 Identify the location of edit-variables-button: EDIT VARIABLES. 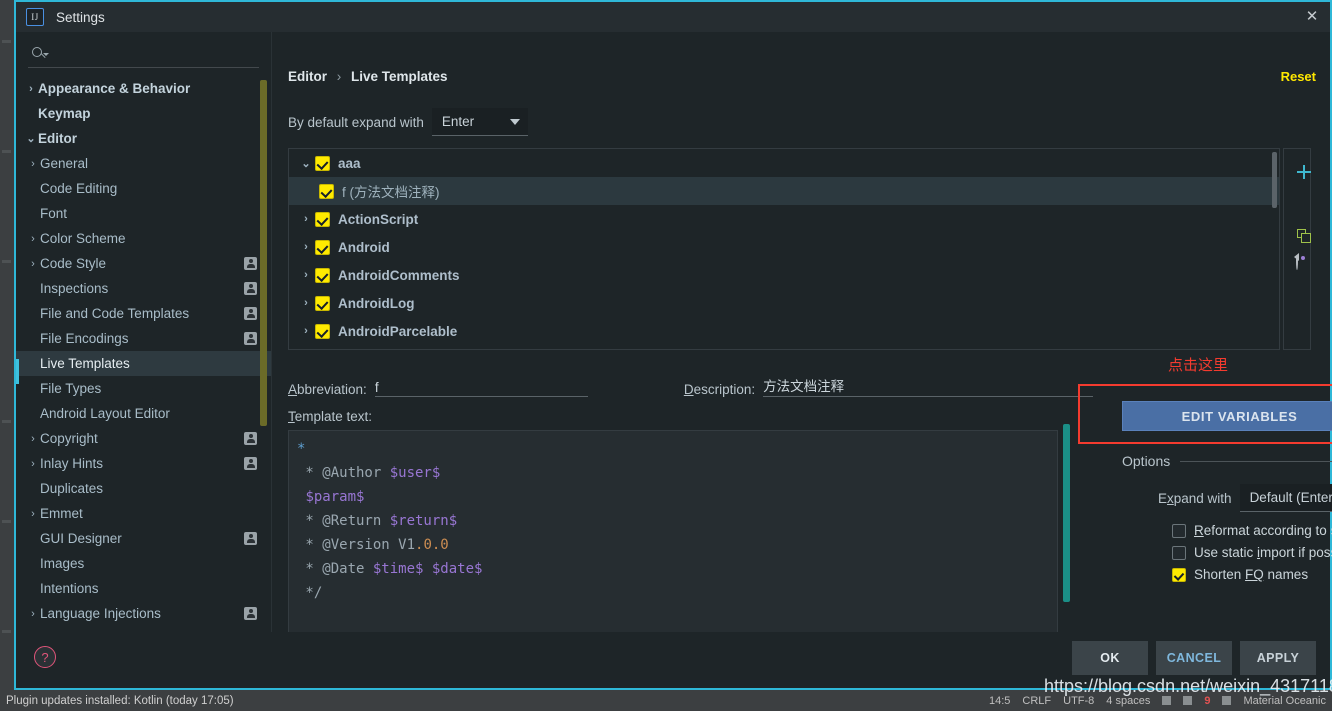
(1227, 416).